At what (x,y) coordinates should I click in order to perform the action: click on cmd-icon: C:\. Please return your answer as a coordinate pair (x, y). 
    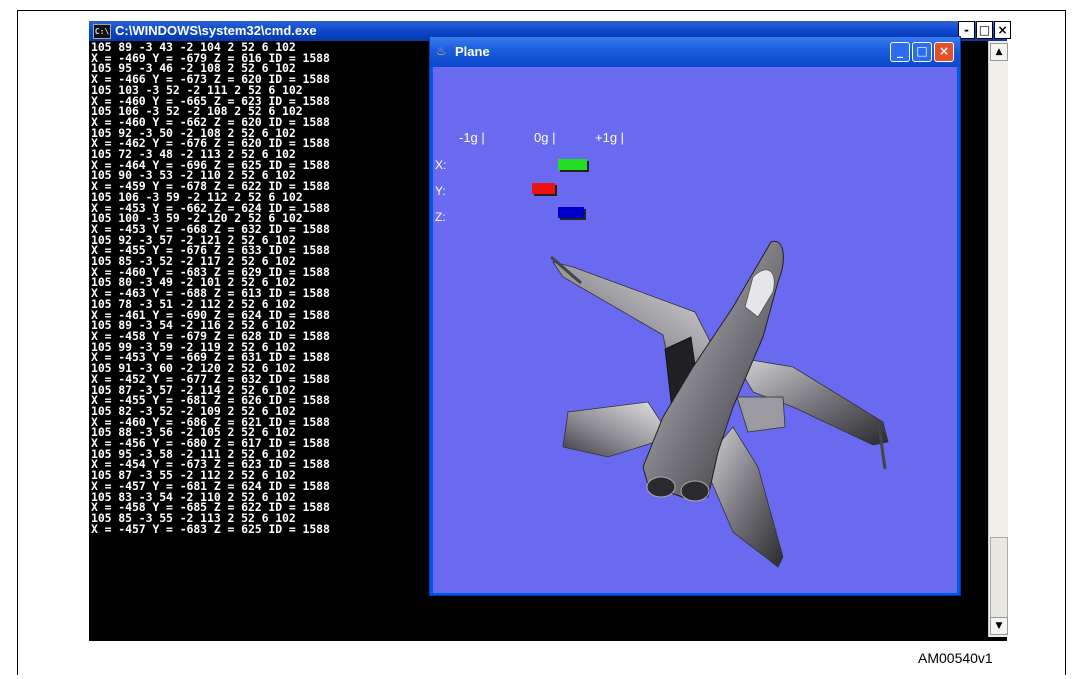
    Looking at the image, I should click on (102, 31).